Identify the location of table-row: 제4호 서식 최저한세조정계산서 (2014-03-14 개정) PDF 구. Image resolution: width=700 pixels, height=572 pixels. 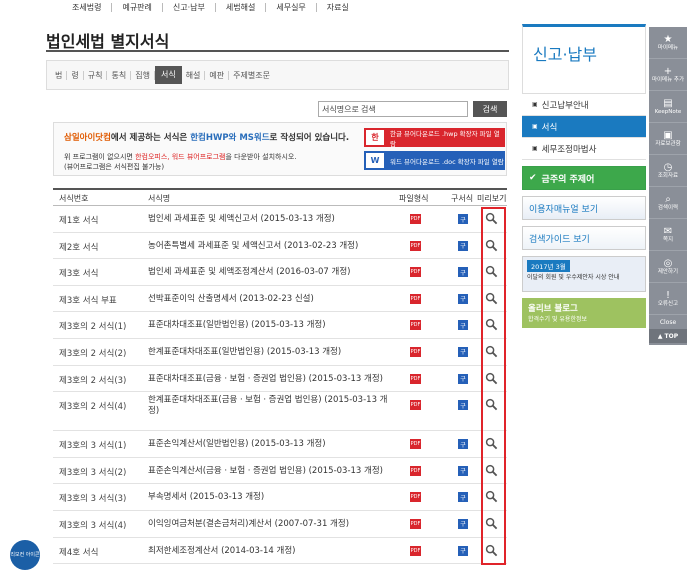
(280, 551).